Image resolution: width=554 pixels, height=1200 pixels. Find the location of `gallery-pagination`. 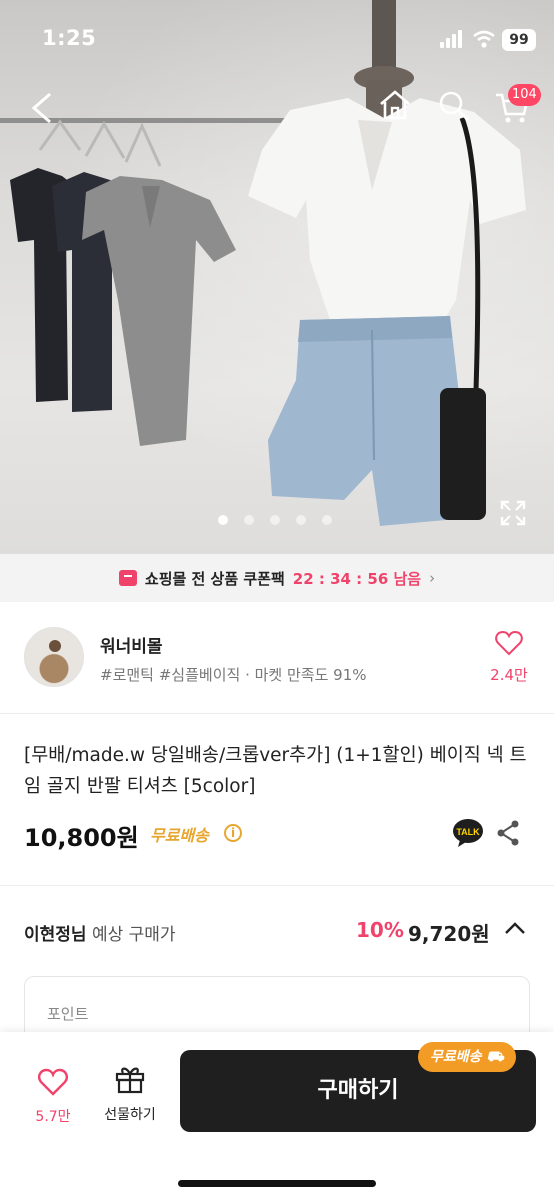

gallery-pagination is located at coordinates (275, 520).